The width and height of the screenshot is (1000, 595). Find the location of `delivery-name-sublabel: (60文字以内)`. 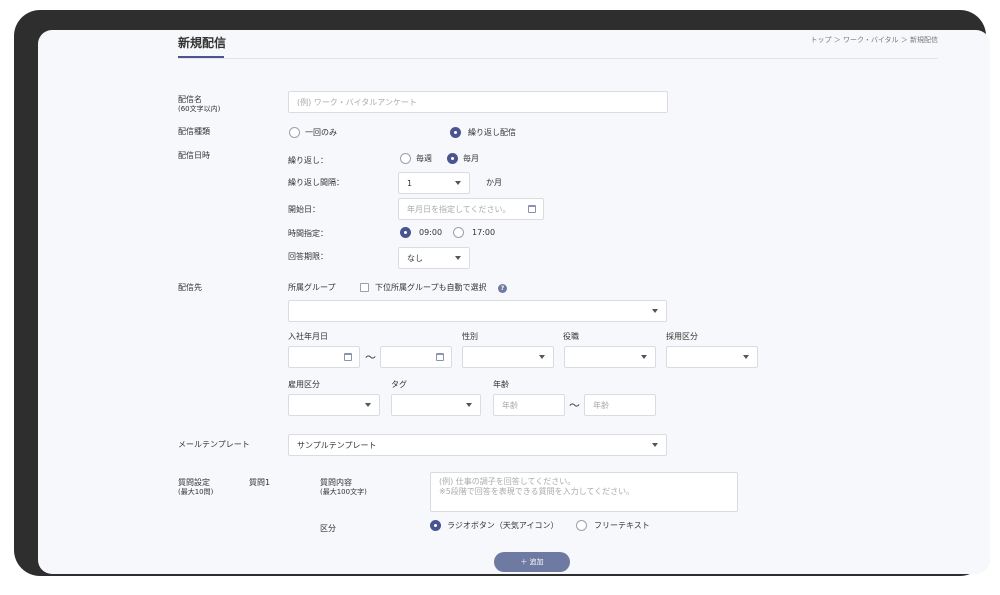

delivery-name-sublabel: (60文字以内) is located at coordinates (199, 109).